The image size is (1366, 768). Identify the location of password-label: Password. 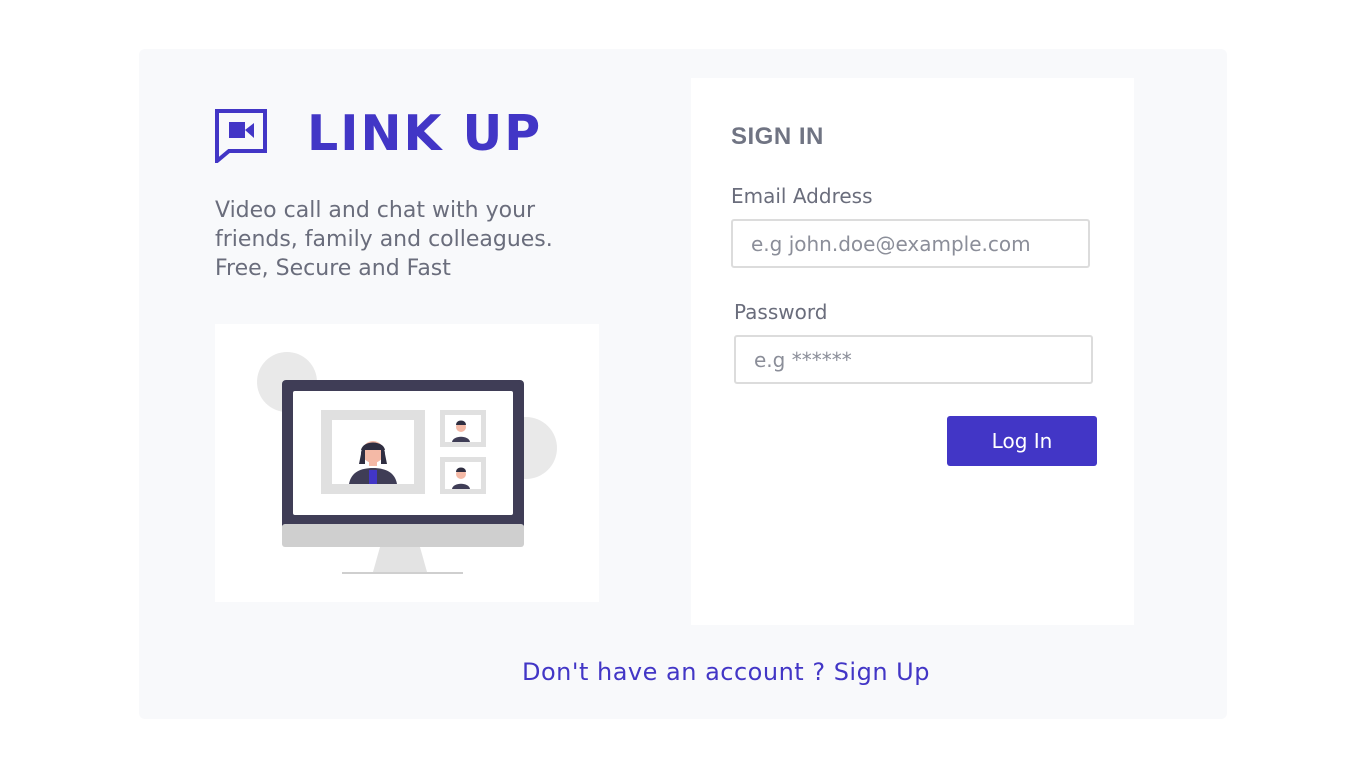
(781, 312).